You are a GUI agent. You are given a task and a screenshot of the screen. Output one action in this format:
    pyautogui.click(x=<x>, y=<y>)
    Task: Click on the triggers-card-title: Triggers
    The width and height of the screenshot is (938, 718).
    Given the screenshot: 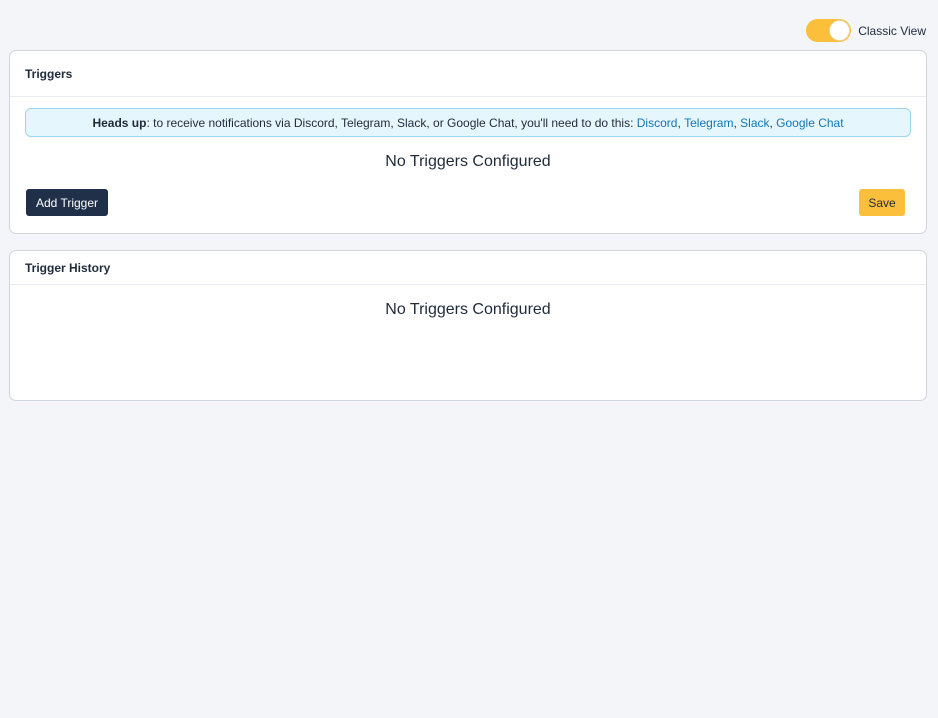 What is the action you would take?
    pyautogui.click(x=468, y=74)
    